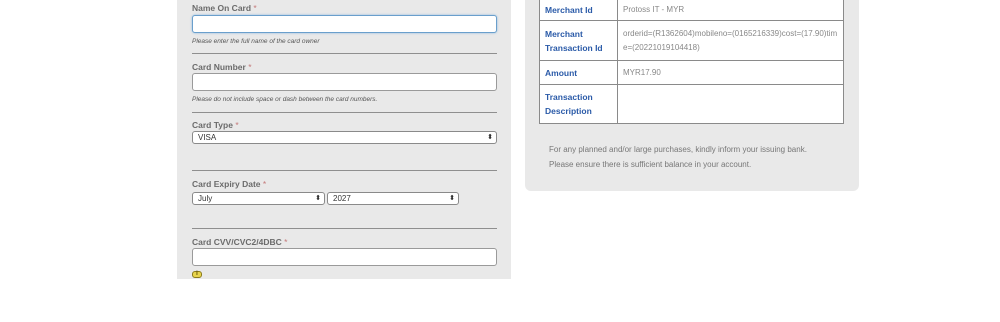 The image size is (1000, 322). What do you see at coordinates (578, 72) in the screenshot?
I see `amount-key: Amount` at bounding box center [578, 72].